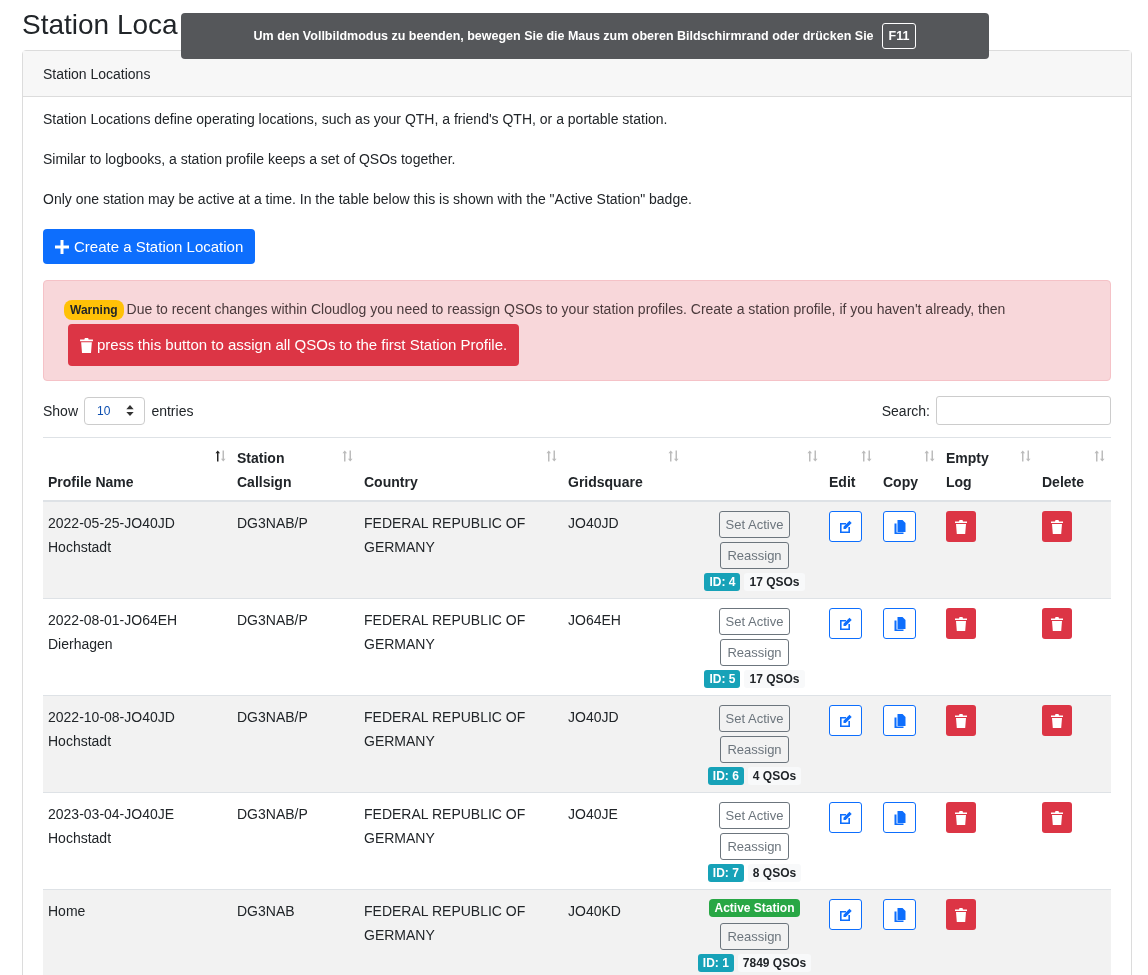 The height and width of the screenshot is (975, 1148). Describe the element at coordinates (624, 647) in the screenshot. I see `gridsquare-cell: JO64EH` at that location.